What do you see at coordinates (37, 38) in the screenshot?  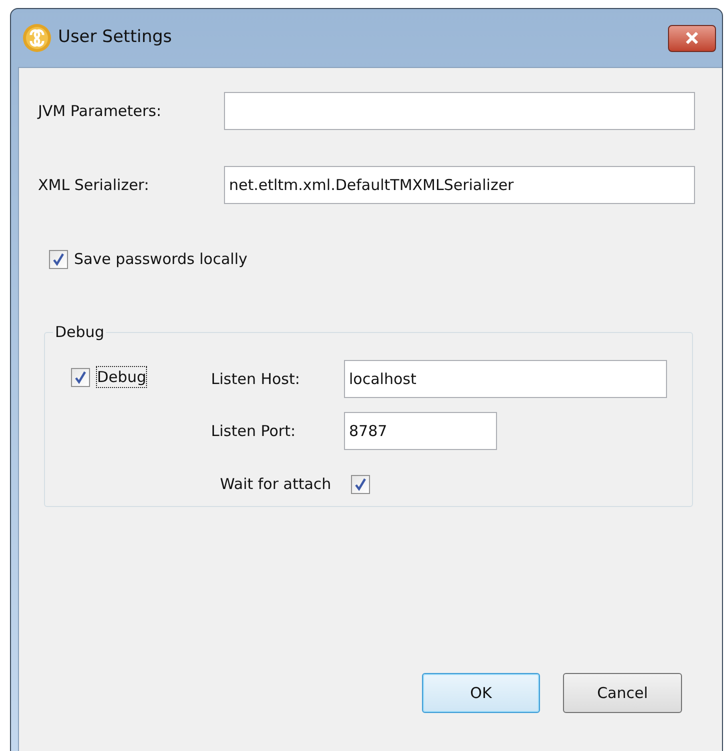 I see `app-logo-icon` at bounding box center [37, 38].